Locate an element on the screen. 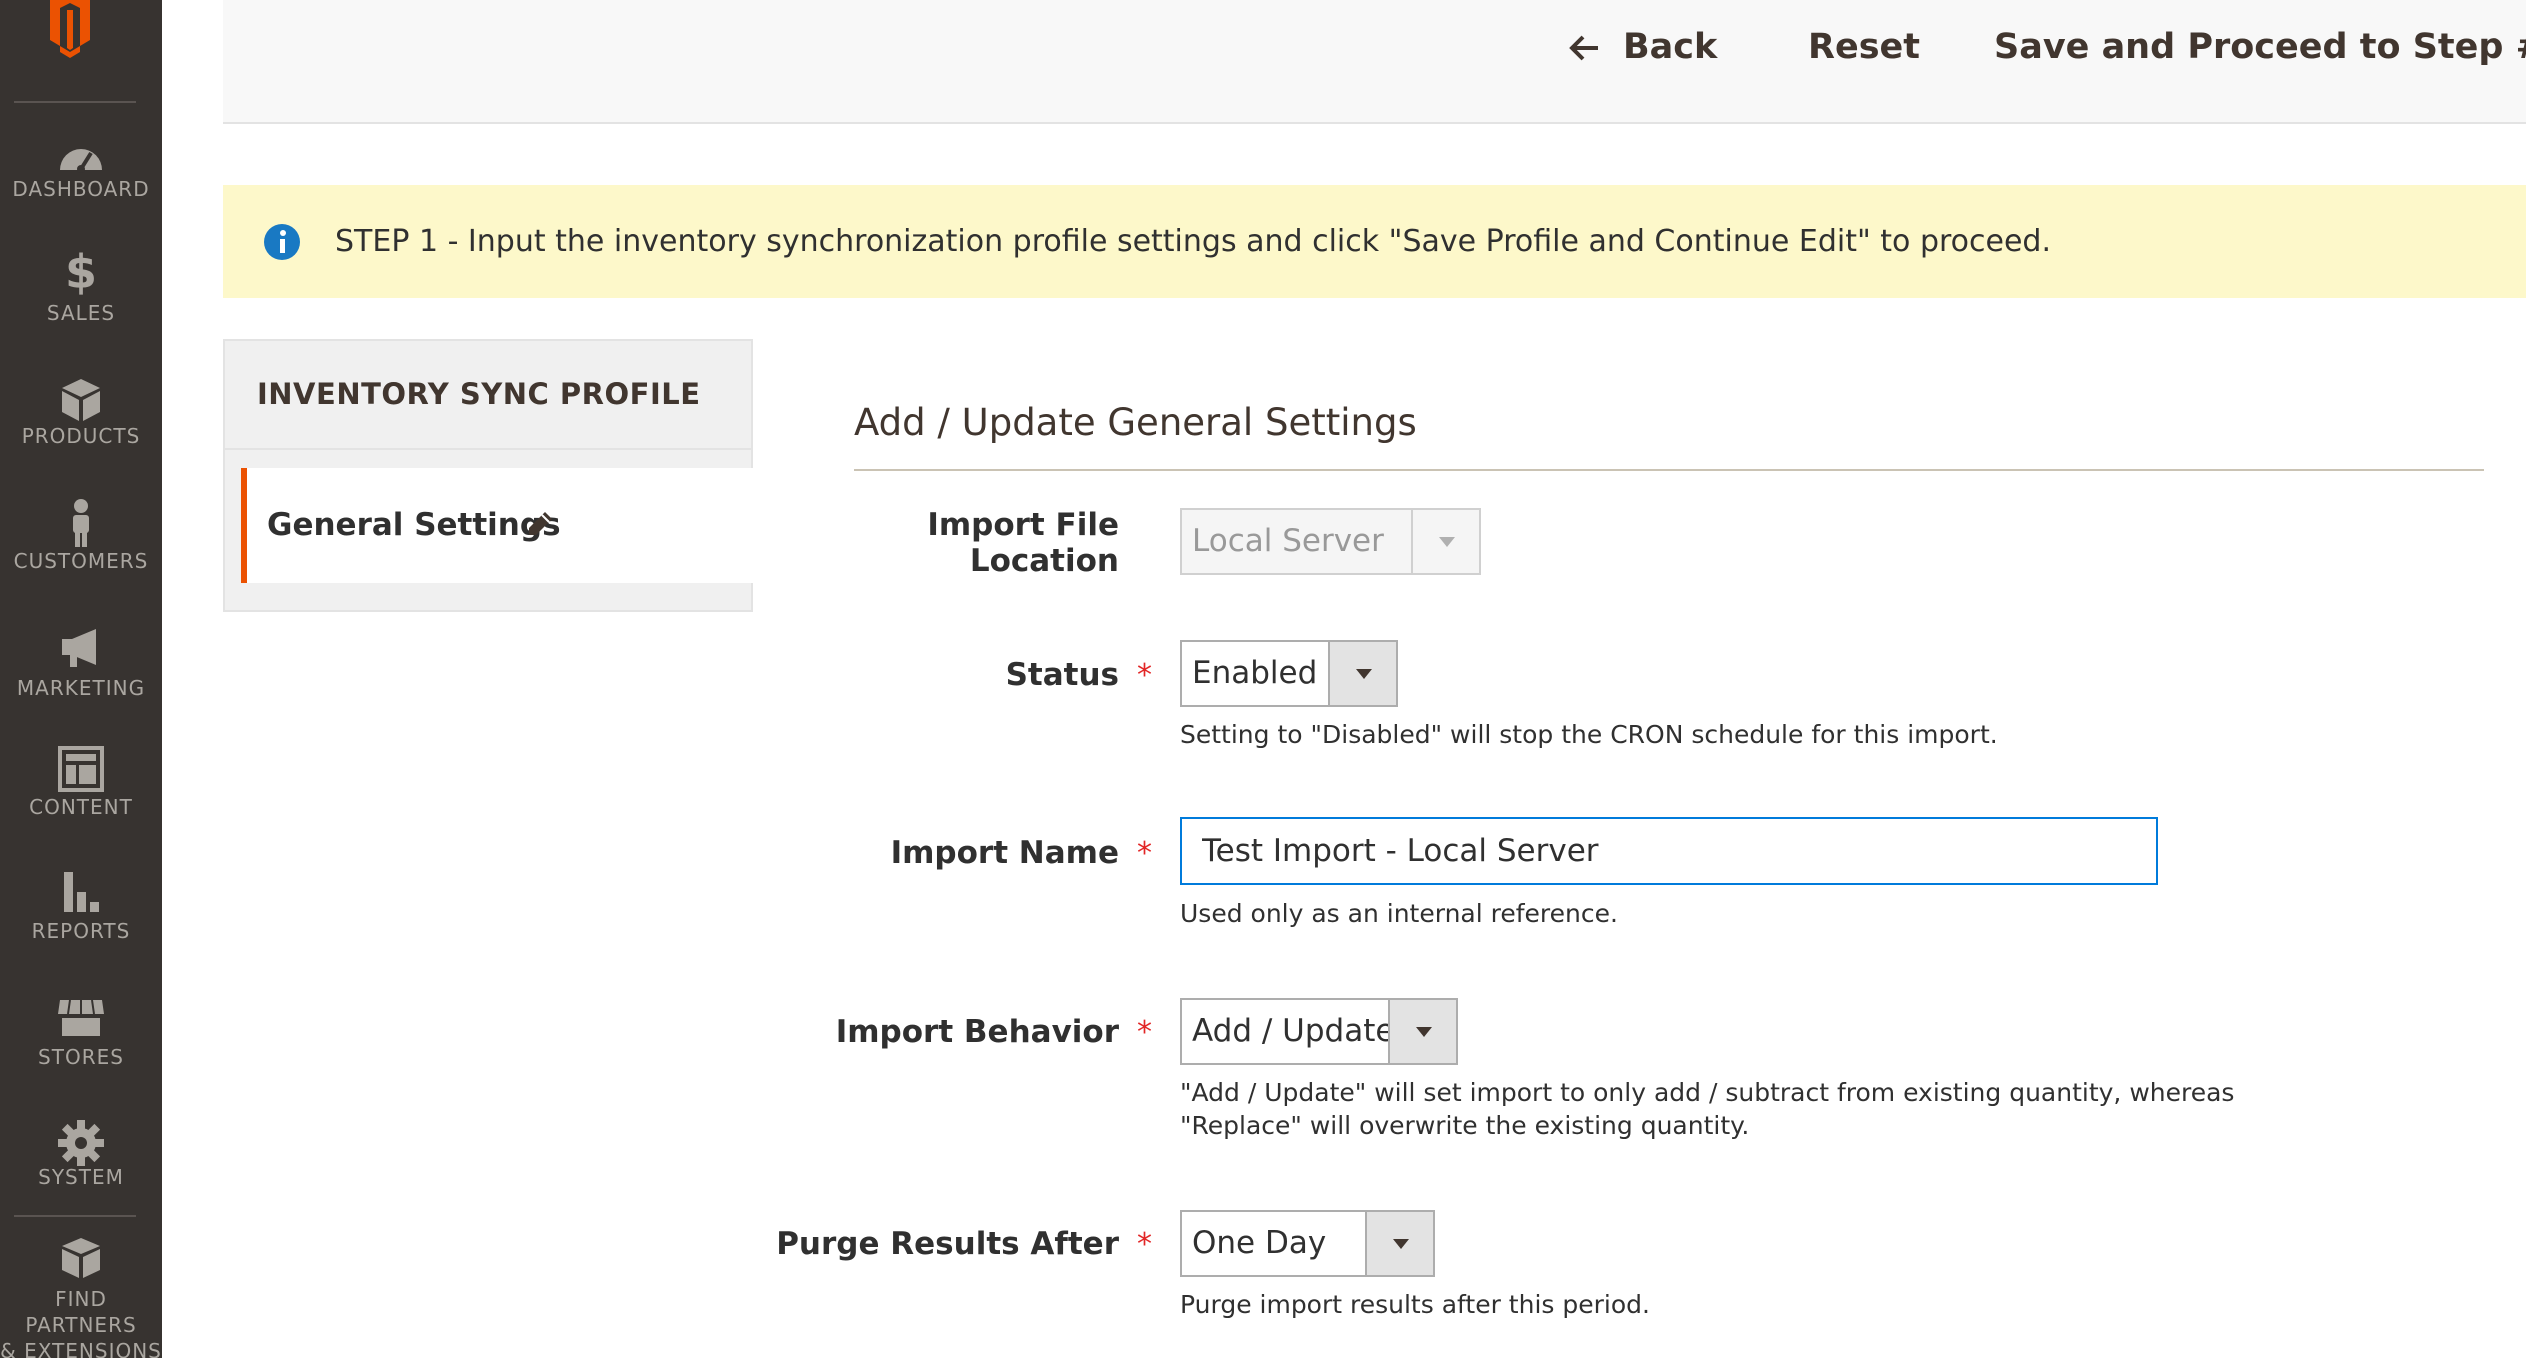 The image size is (2526, 1358). menu-item-stores: STORES is located at coordinates (81, 1054).